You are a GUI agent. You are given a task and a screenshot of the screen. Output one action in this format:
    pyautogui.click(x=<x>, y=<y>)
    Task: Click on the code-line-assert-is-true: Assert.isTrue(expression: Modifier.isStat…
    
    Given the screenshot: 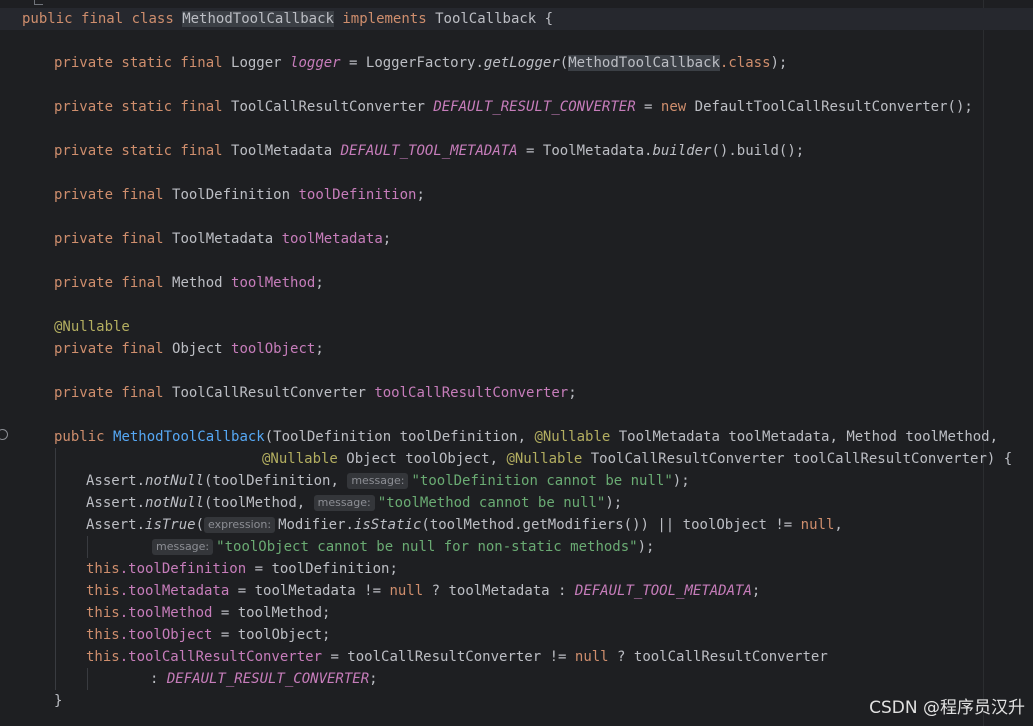 What is the action you would take?
    pyautogui.click(x=464, y=525)
    